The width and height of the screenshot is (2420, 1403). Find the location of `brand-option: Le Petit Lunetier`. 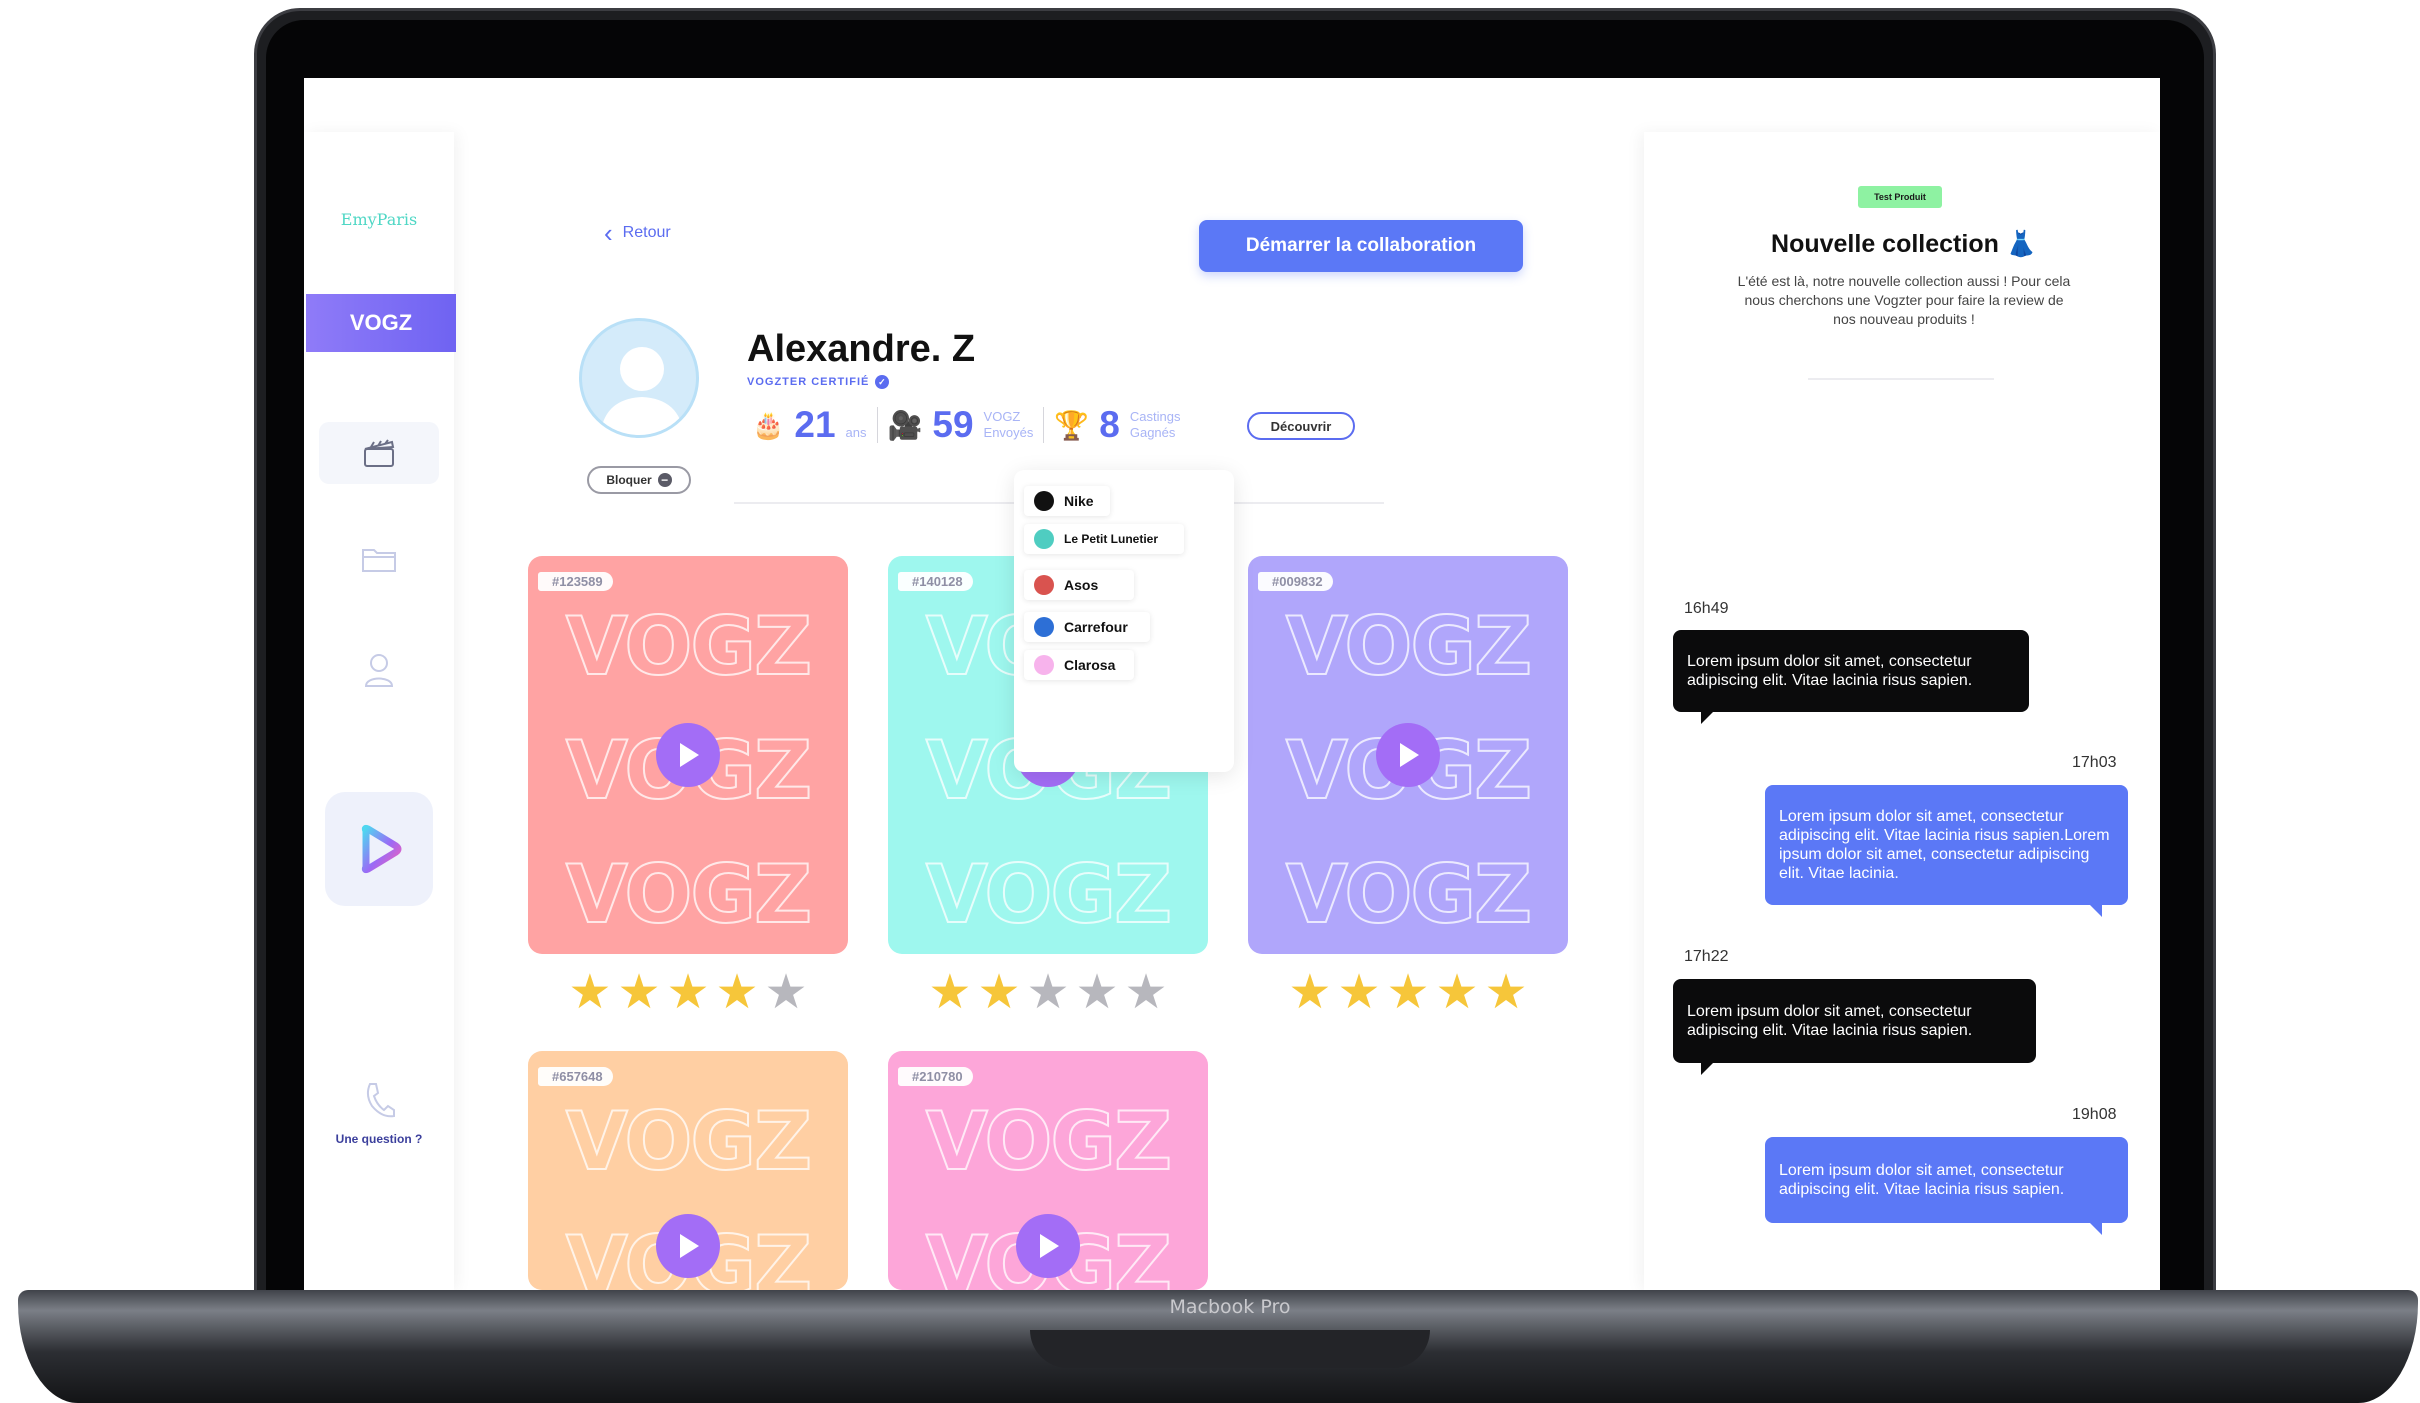

brand-option: Le Petit Lunetier is located at coordinates (1104, 539).